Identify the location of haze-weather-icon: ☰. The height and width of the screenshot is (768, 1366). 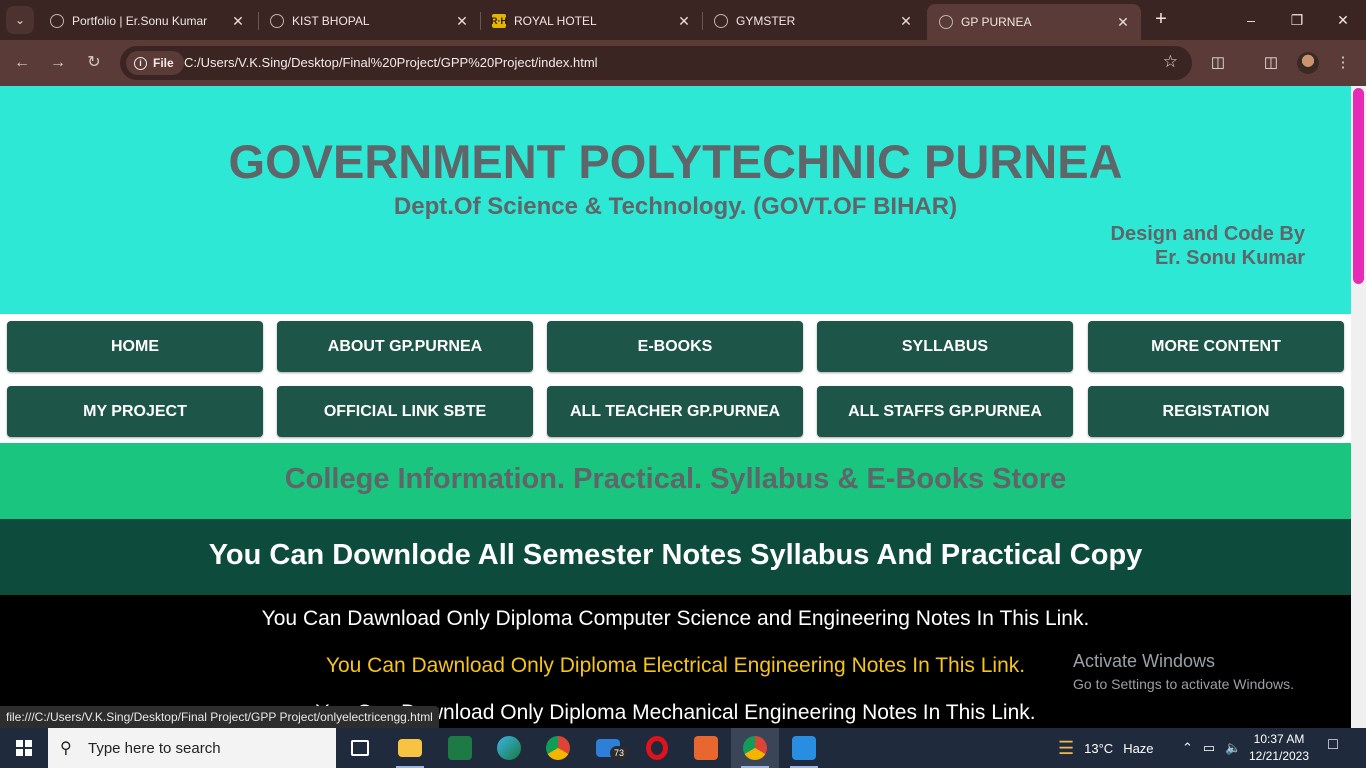
(1066, 747).